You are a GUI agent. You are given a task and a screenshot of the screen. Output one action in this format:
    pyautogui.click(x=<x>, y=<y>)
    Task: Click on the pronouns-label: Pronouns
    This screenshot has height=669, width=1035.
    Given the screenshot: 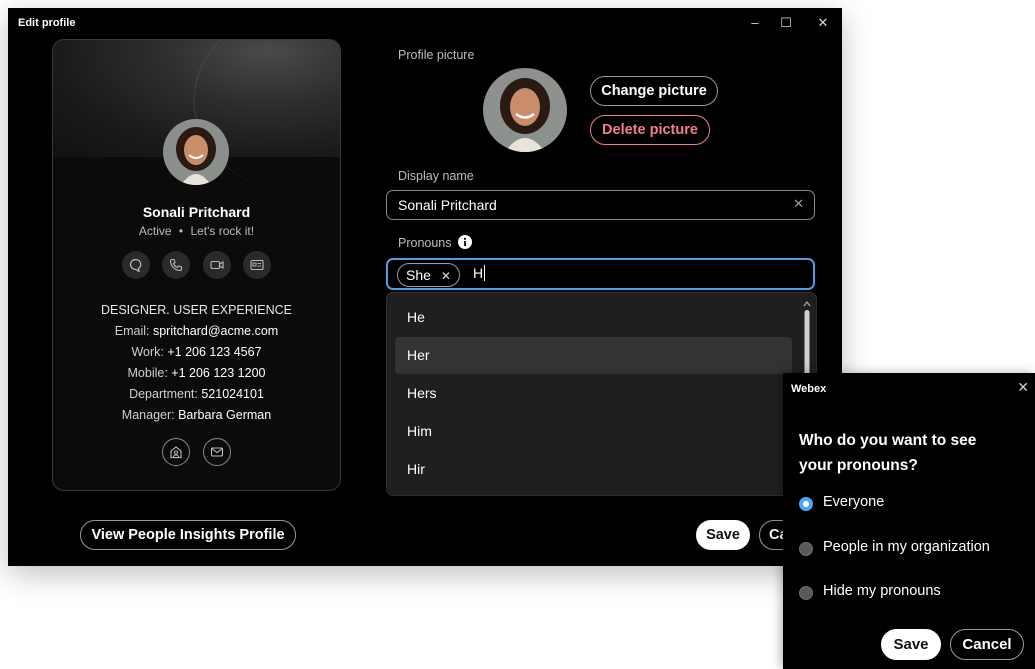 What is the action you would take?
    pyautogui.click(x=435, y=242)
    